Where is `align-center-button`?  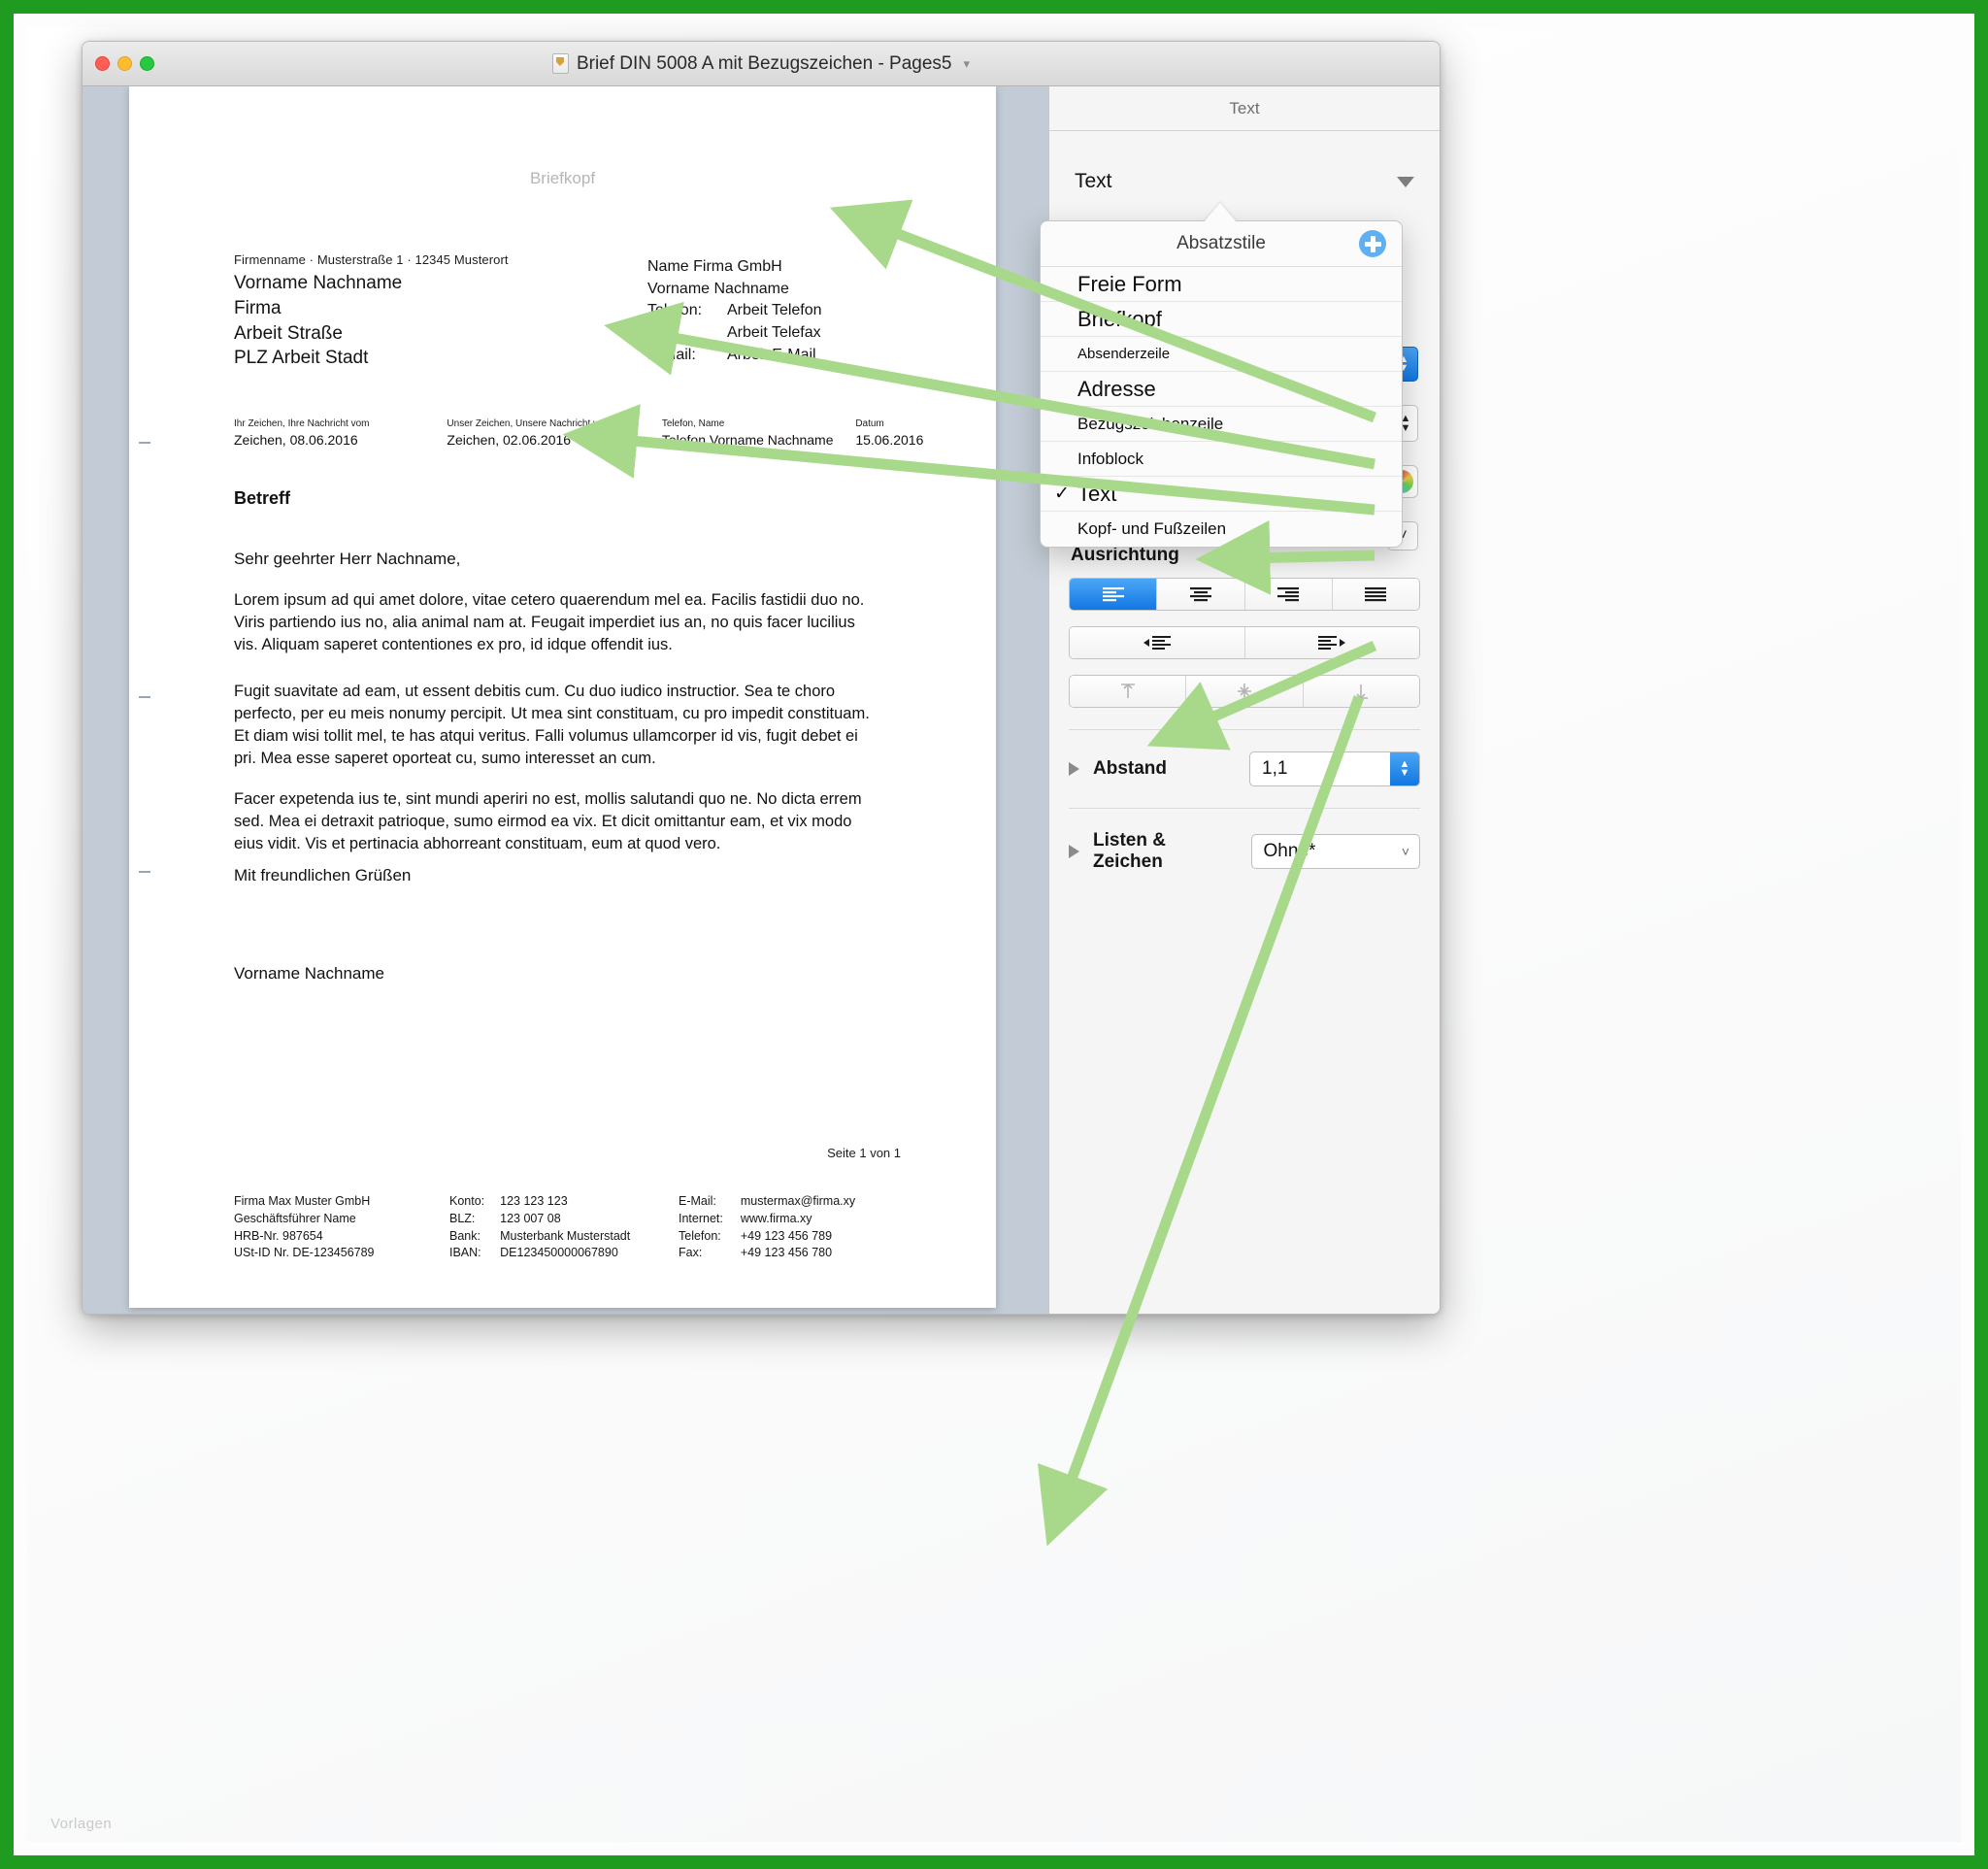 align-center-button is located at coordinates (1201, 594).